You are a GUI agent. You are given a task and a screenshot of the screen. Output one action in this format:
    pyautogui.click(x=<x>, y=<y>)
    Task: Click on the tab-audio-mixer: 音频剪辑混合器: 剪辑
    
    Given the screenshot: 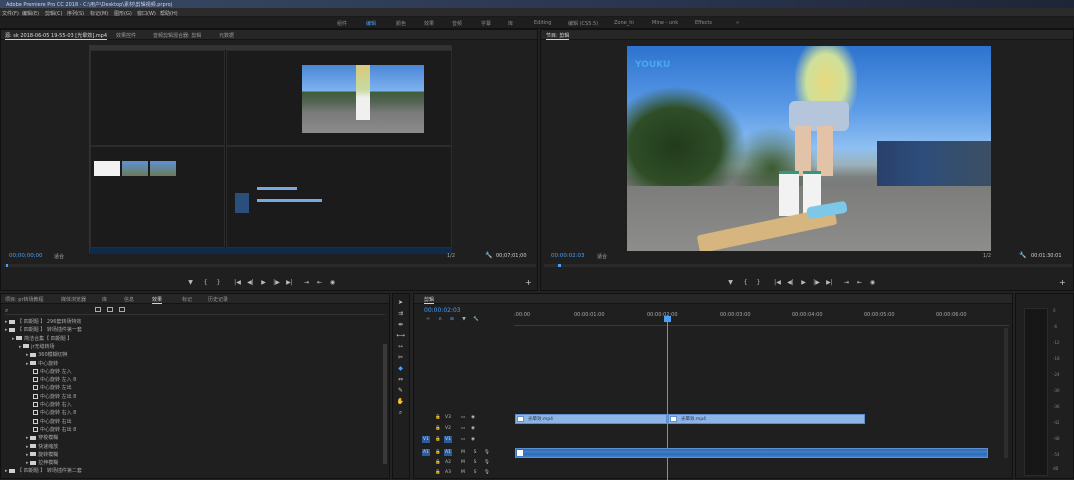 What is the action you would take?
    pyautogui.click(x=177, y=35)
    